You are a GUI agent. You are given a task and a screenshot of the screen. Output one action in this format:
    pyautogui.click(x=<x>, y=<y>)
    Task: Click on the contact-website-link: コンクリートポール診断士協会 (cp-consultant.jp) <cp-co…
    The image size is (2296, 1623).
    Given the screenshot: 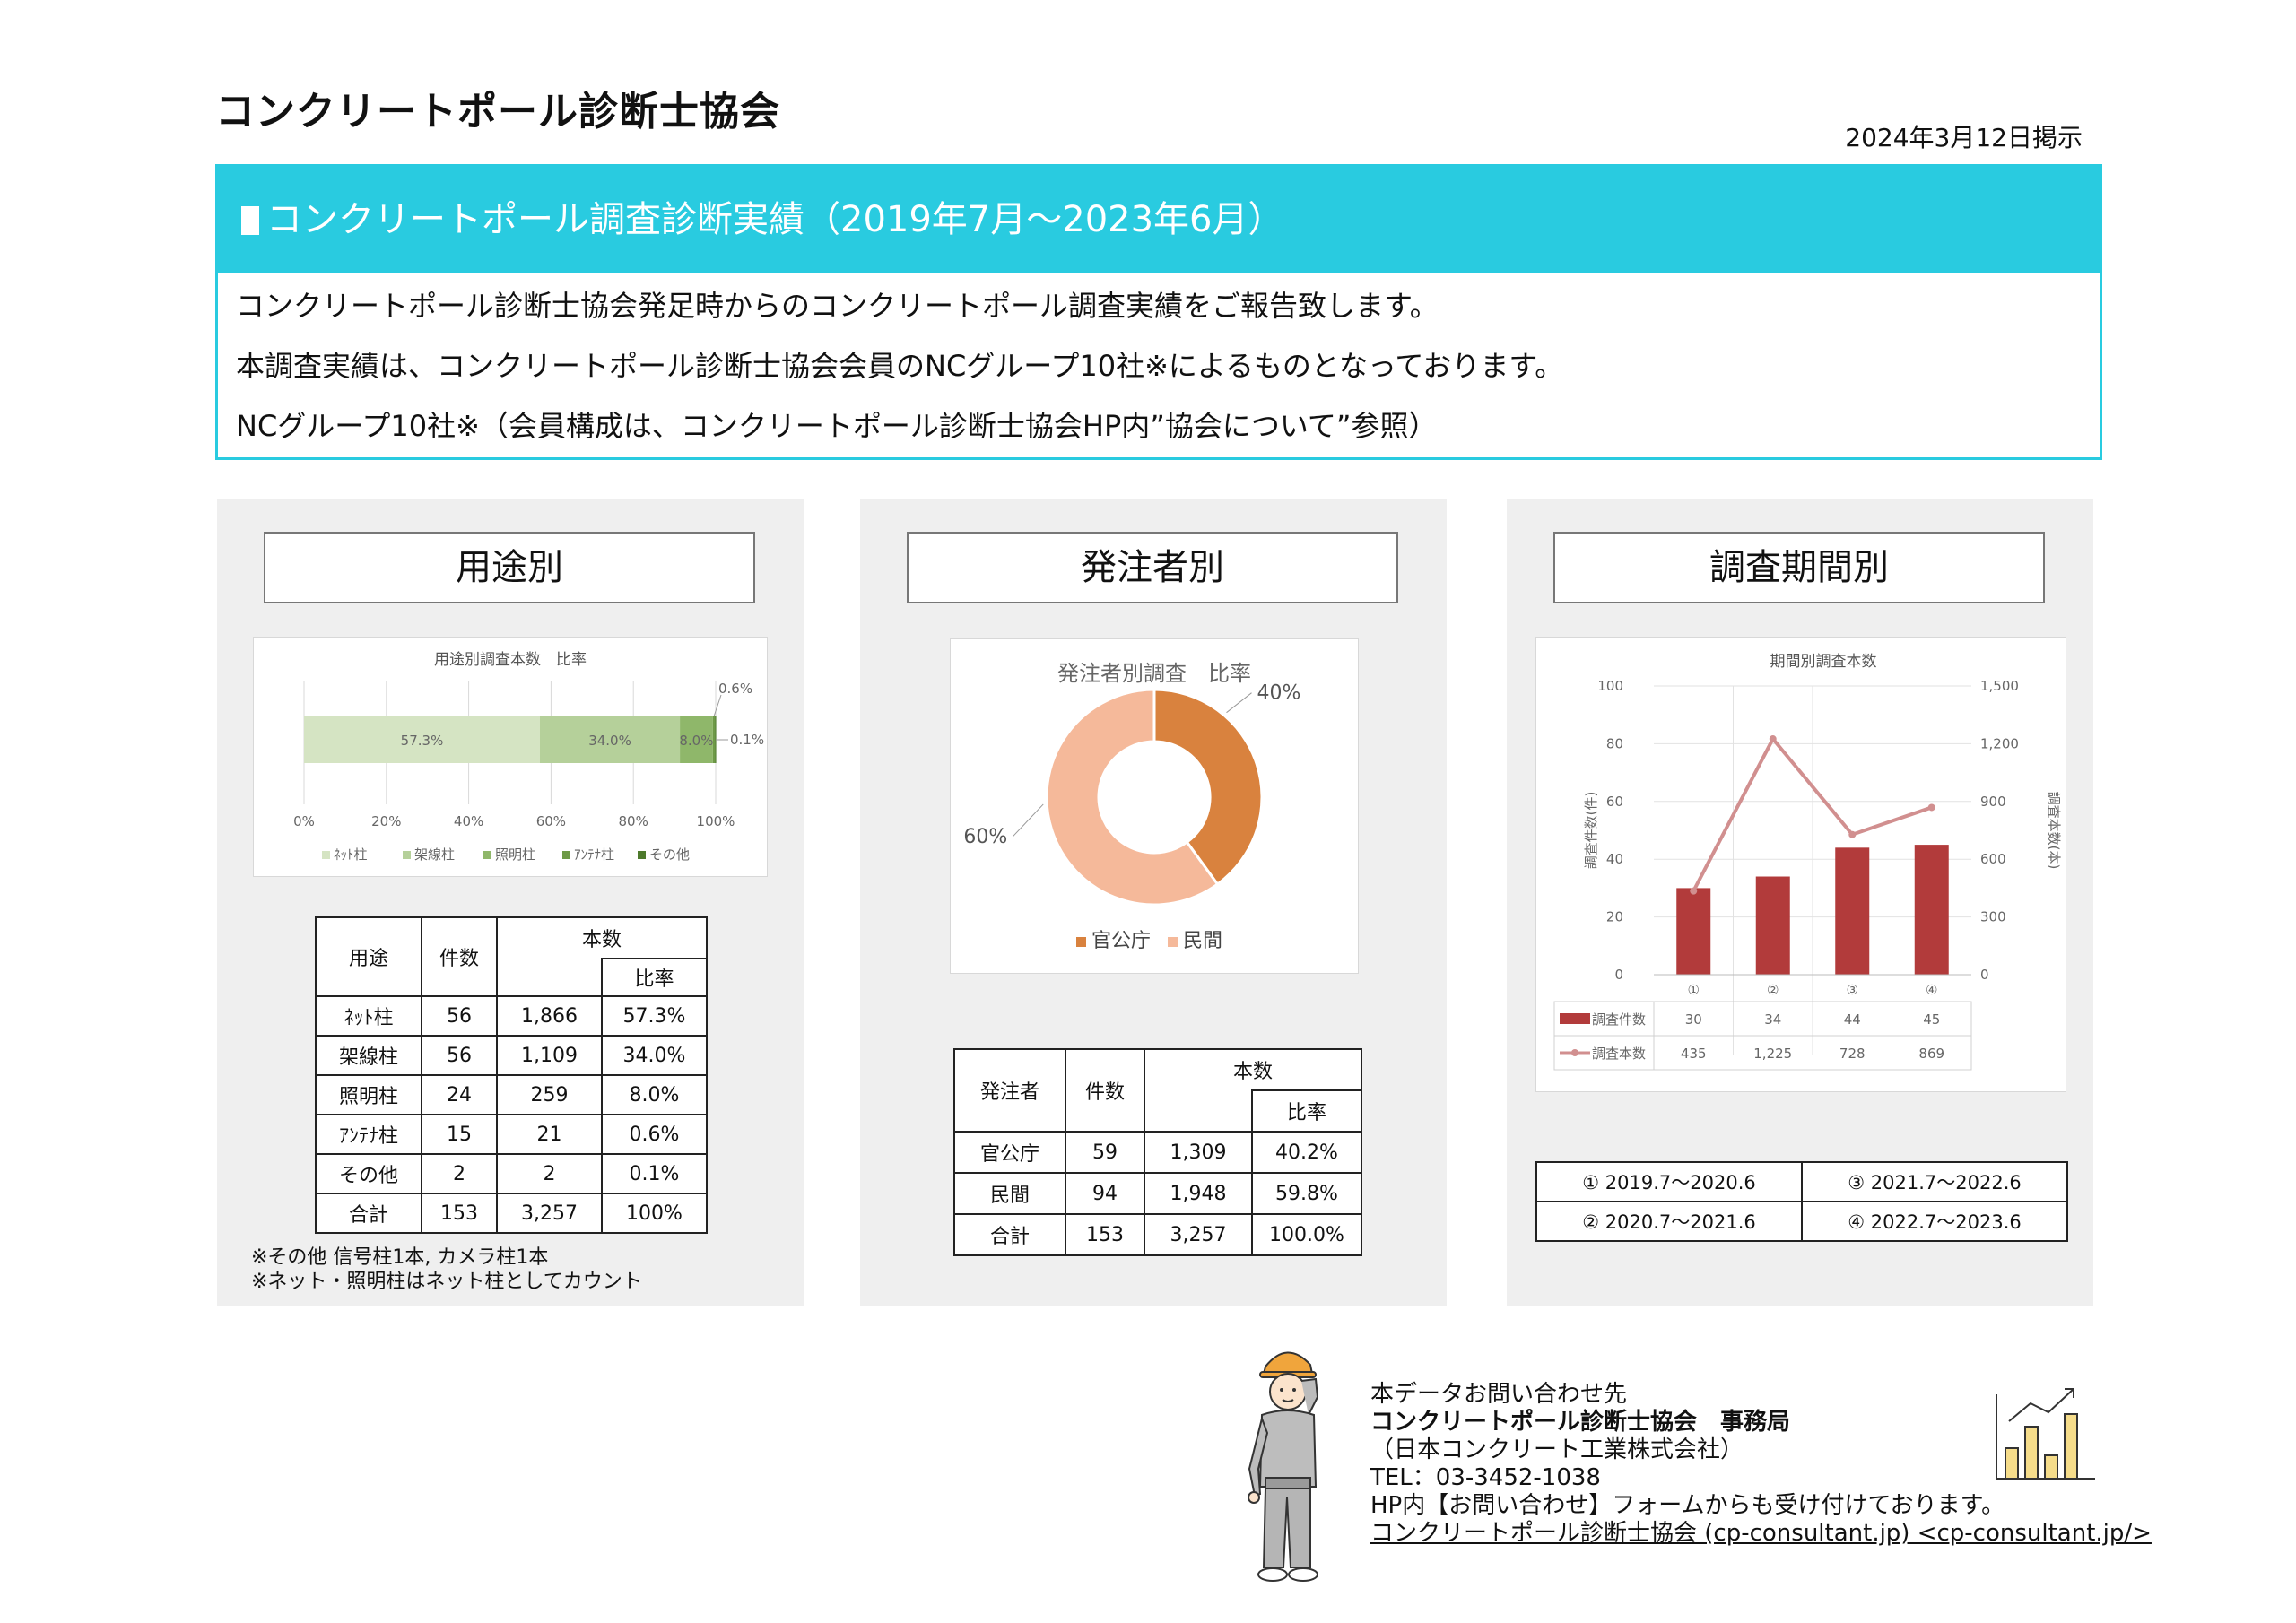 What is the action you would take?
    pyautogui.click(x=1761, y=1534)
    